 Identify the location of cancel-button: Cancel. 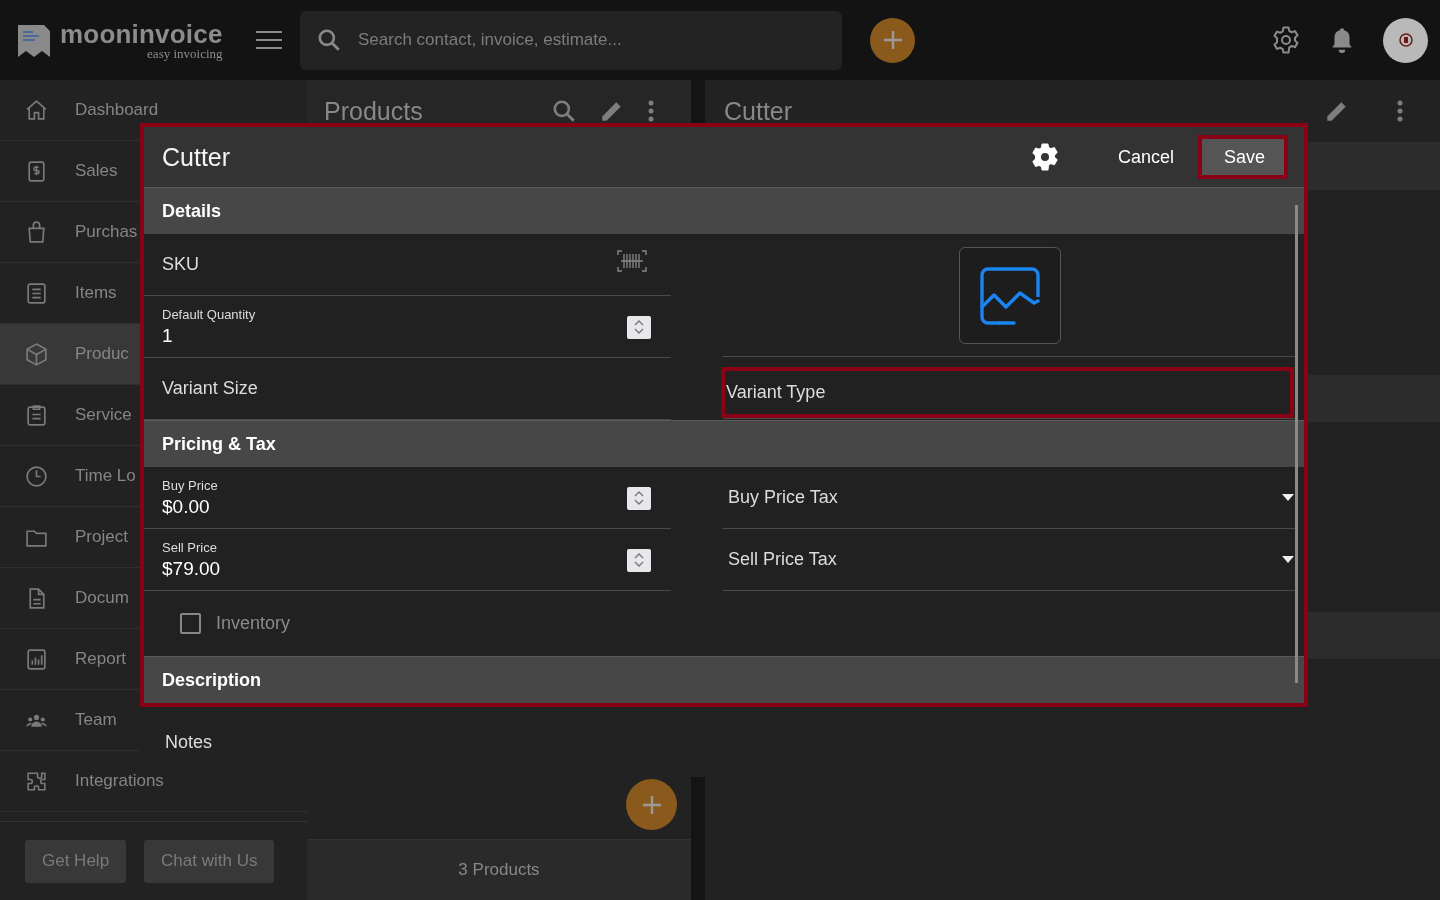
(1145, 157).